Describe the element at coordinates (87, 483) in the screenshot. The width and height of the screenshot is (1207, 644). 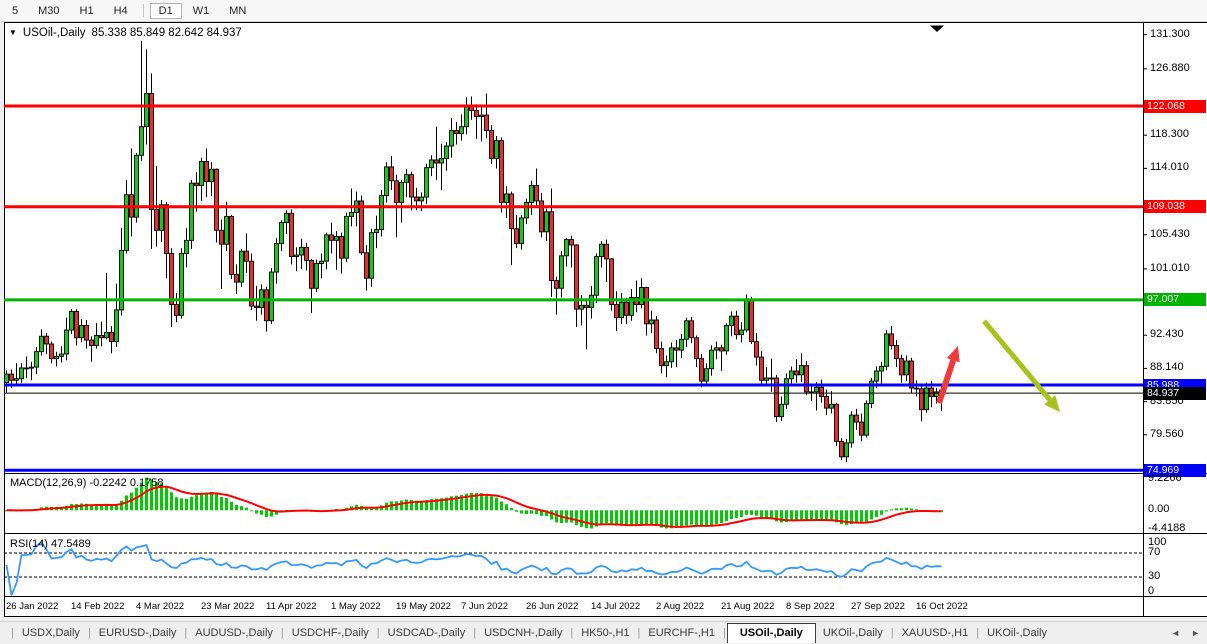
I see `macd-indicator-label: MACD(12,26,9) -0.2242 0.1758` at that location.